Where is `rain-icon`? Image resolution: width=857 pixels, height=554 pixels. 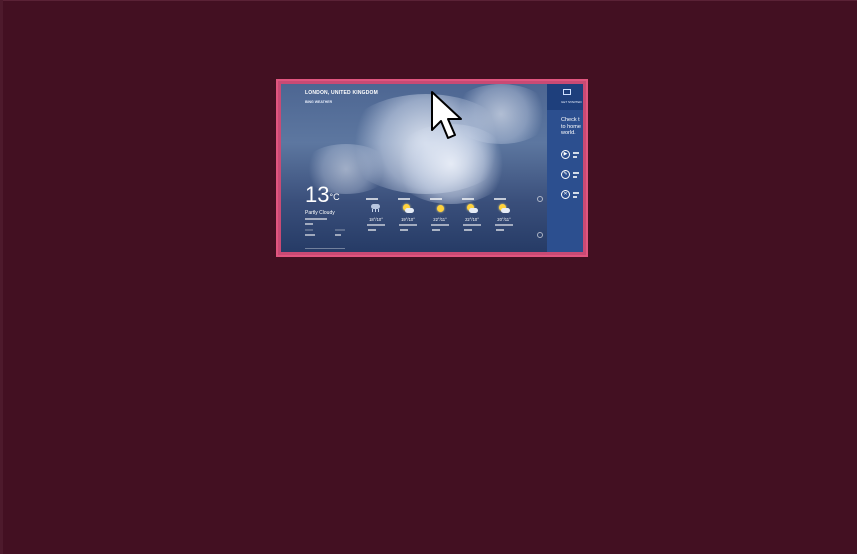 rain-icon is located at coordinates (376, 209).